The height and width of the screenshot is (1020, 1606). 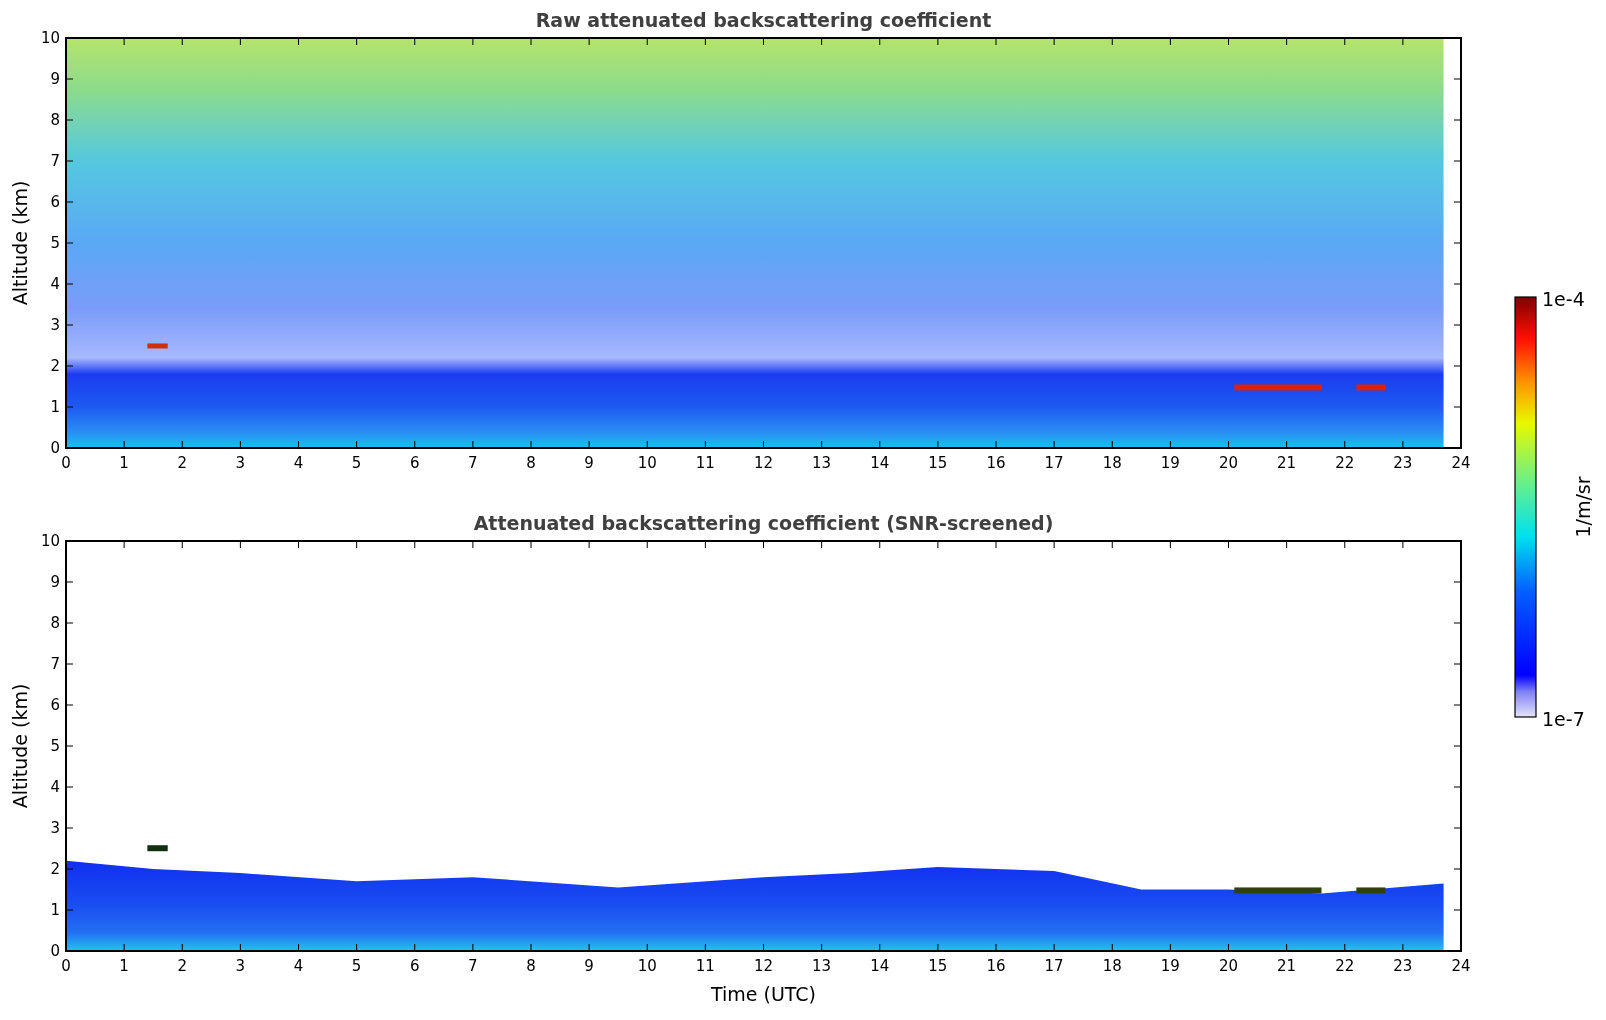 I want to click on colorbar-title: 1/m/sr, so click(x=1583, y=507).